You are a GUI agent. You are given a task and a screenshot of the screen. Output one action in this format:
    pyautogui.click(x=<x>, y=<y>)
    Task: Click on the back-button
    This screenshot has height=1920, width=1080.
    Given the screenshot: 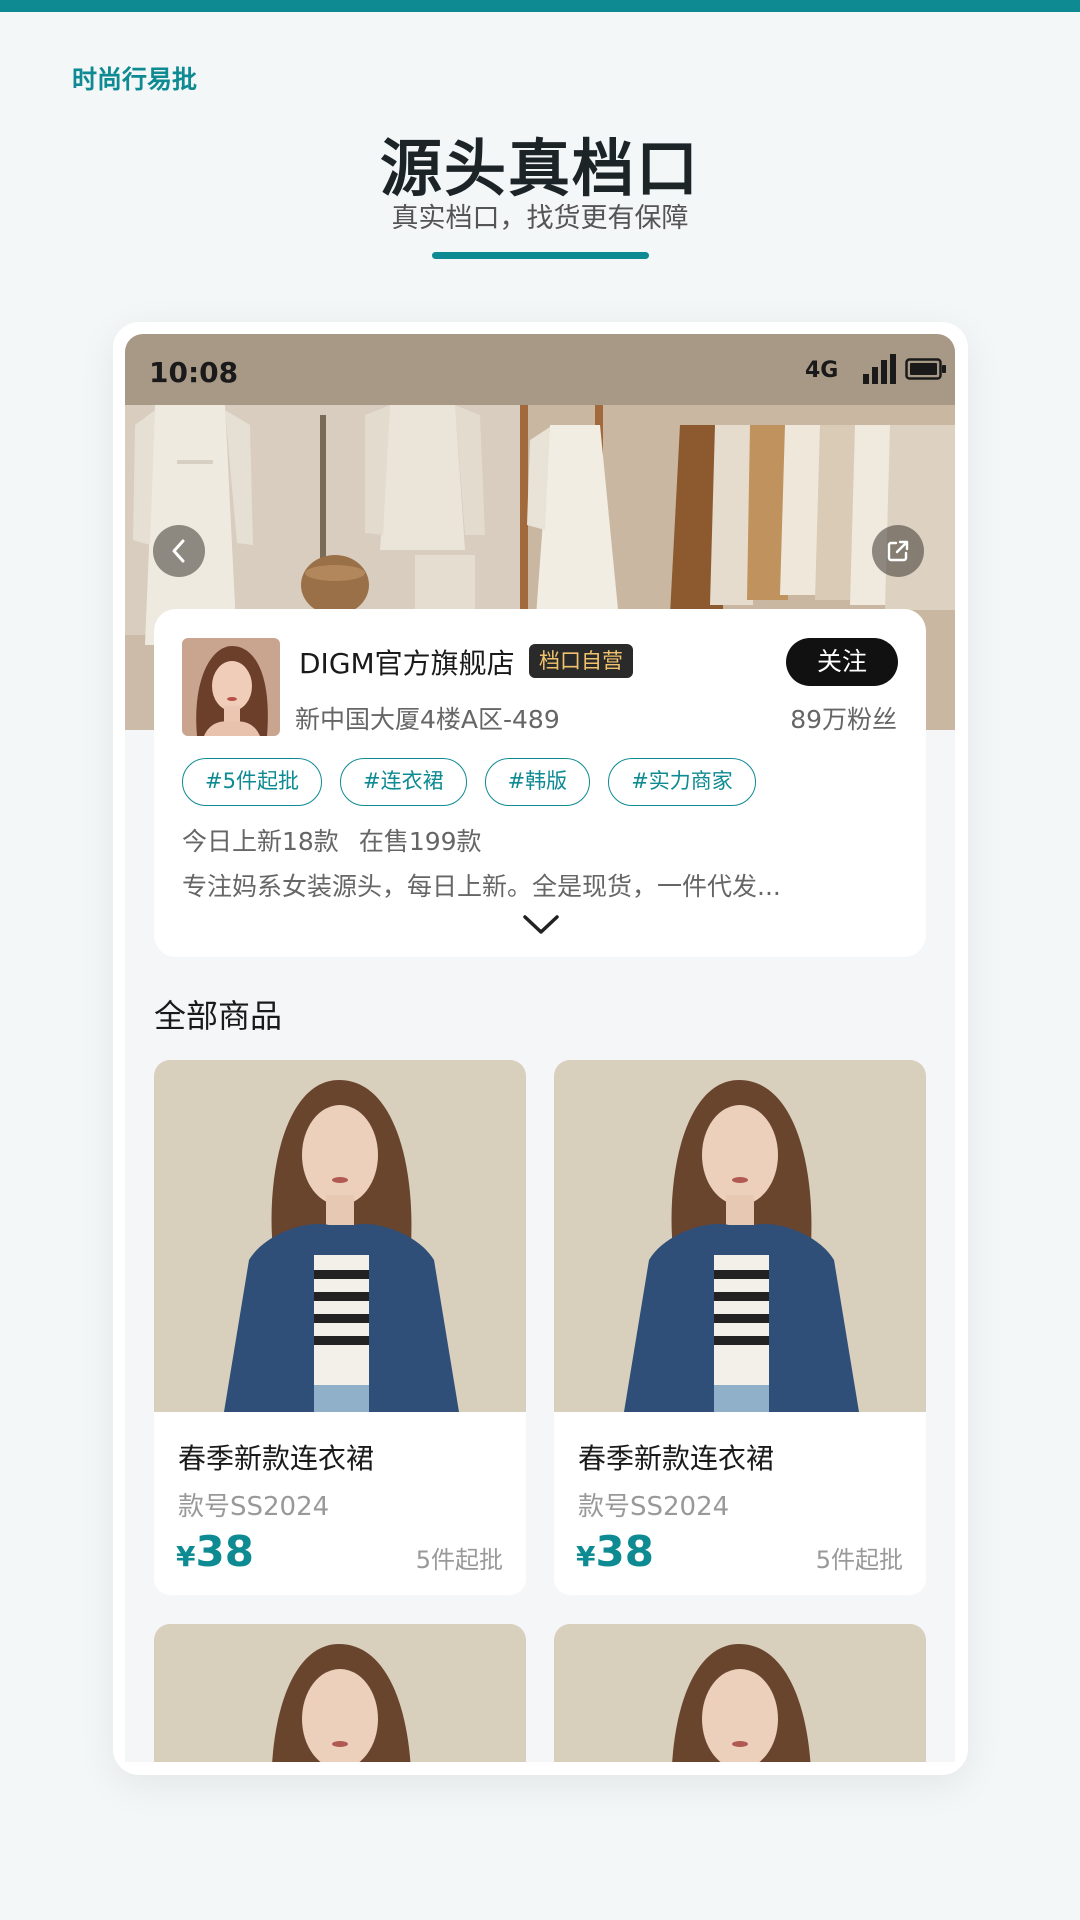 What is the action you would take?
    pyautogui.click(x=179, y=551)
    